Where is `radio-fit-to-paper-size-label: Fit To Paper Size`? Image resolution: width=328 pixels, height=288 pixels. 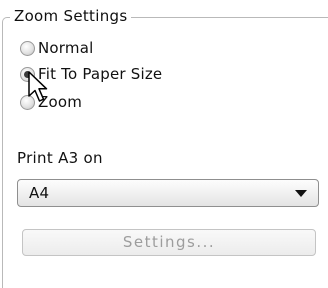 radio-fit-to-paper-size-label: Fit To Paper Size is located at coordinates (100, 74).